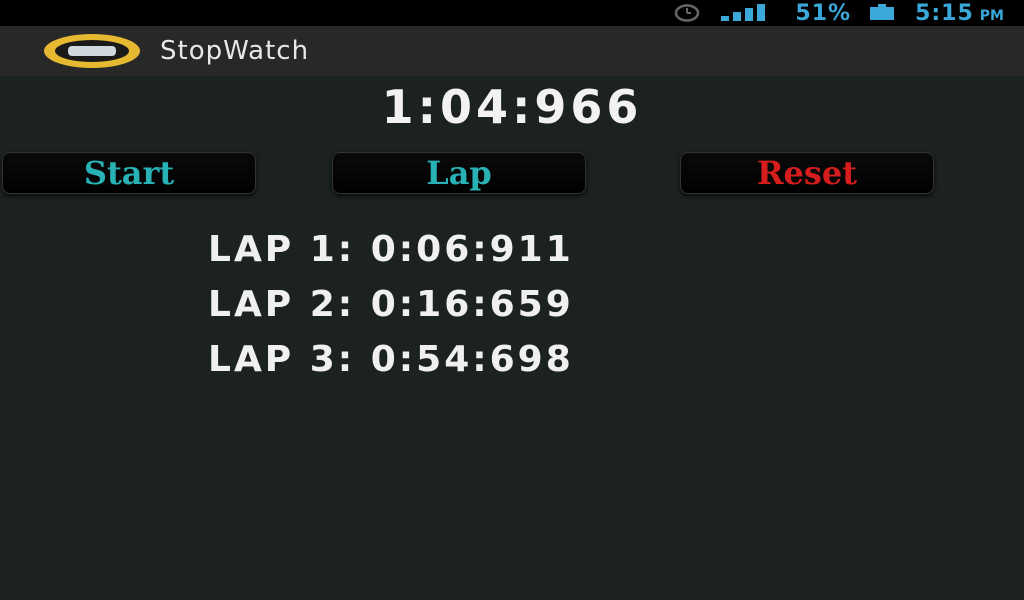 This screenshot has width=1024, height=600. What do you see at coordinates (512, 13) in the screenshot?
I see `status-bar: 51% 5:15 PM` at bounding box center [512, 13].